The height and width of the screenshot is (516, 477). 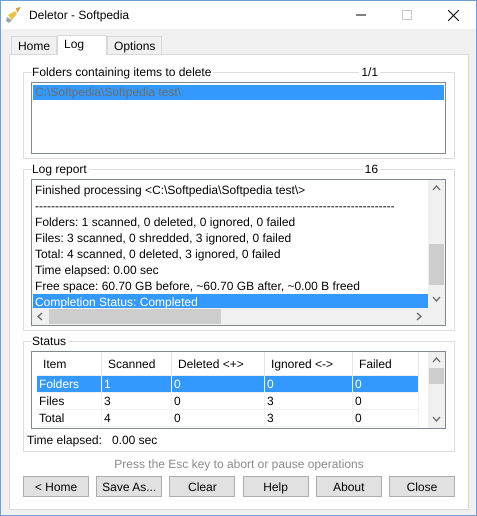 I want to click on close-icon, so click(x=453, y=15).